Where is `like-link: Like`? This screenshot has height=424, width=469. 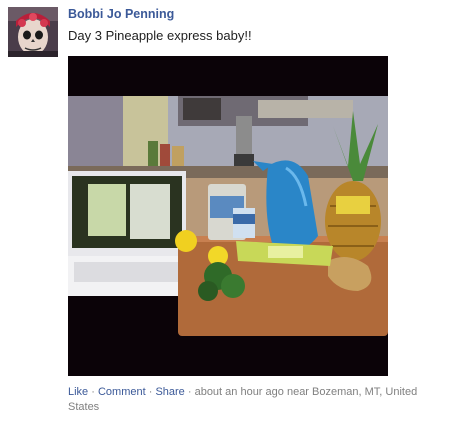 like-link: Like is located at coordinates (78, 392).